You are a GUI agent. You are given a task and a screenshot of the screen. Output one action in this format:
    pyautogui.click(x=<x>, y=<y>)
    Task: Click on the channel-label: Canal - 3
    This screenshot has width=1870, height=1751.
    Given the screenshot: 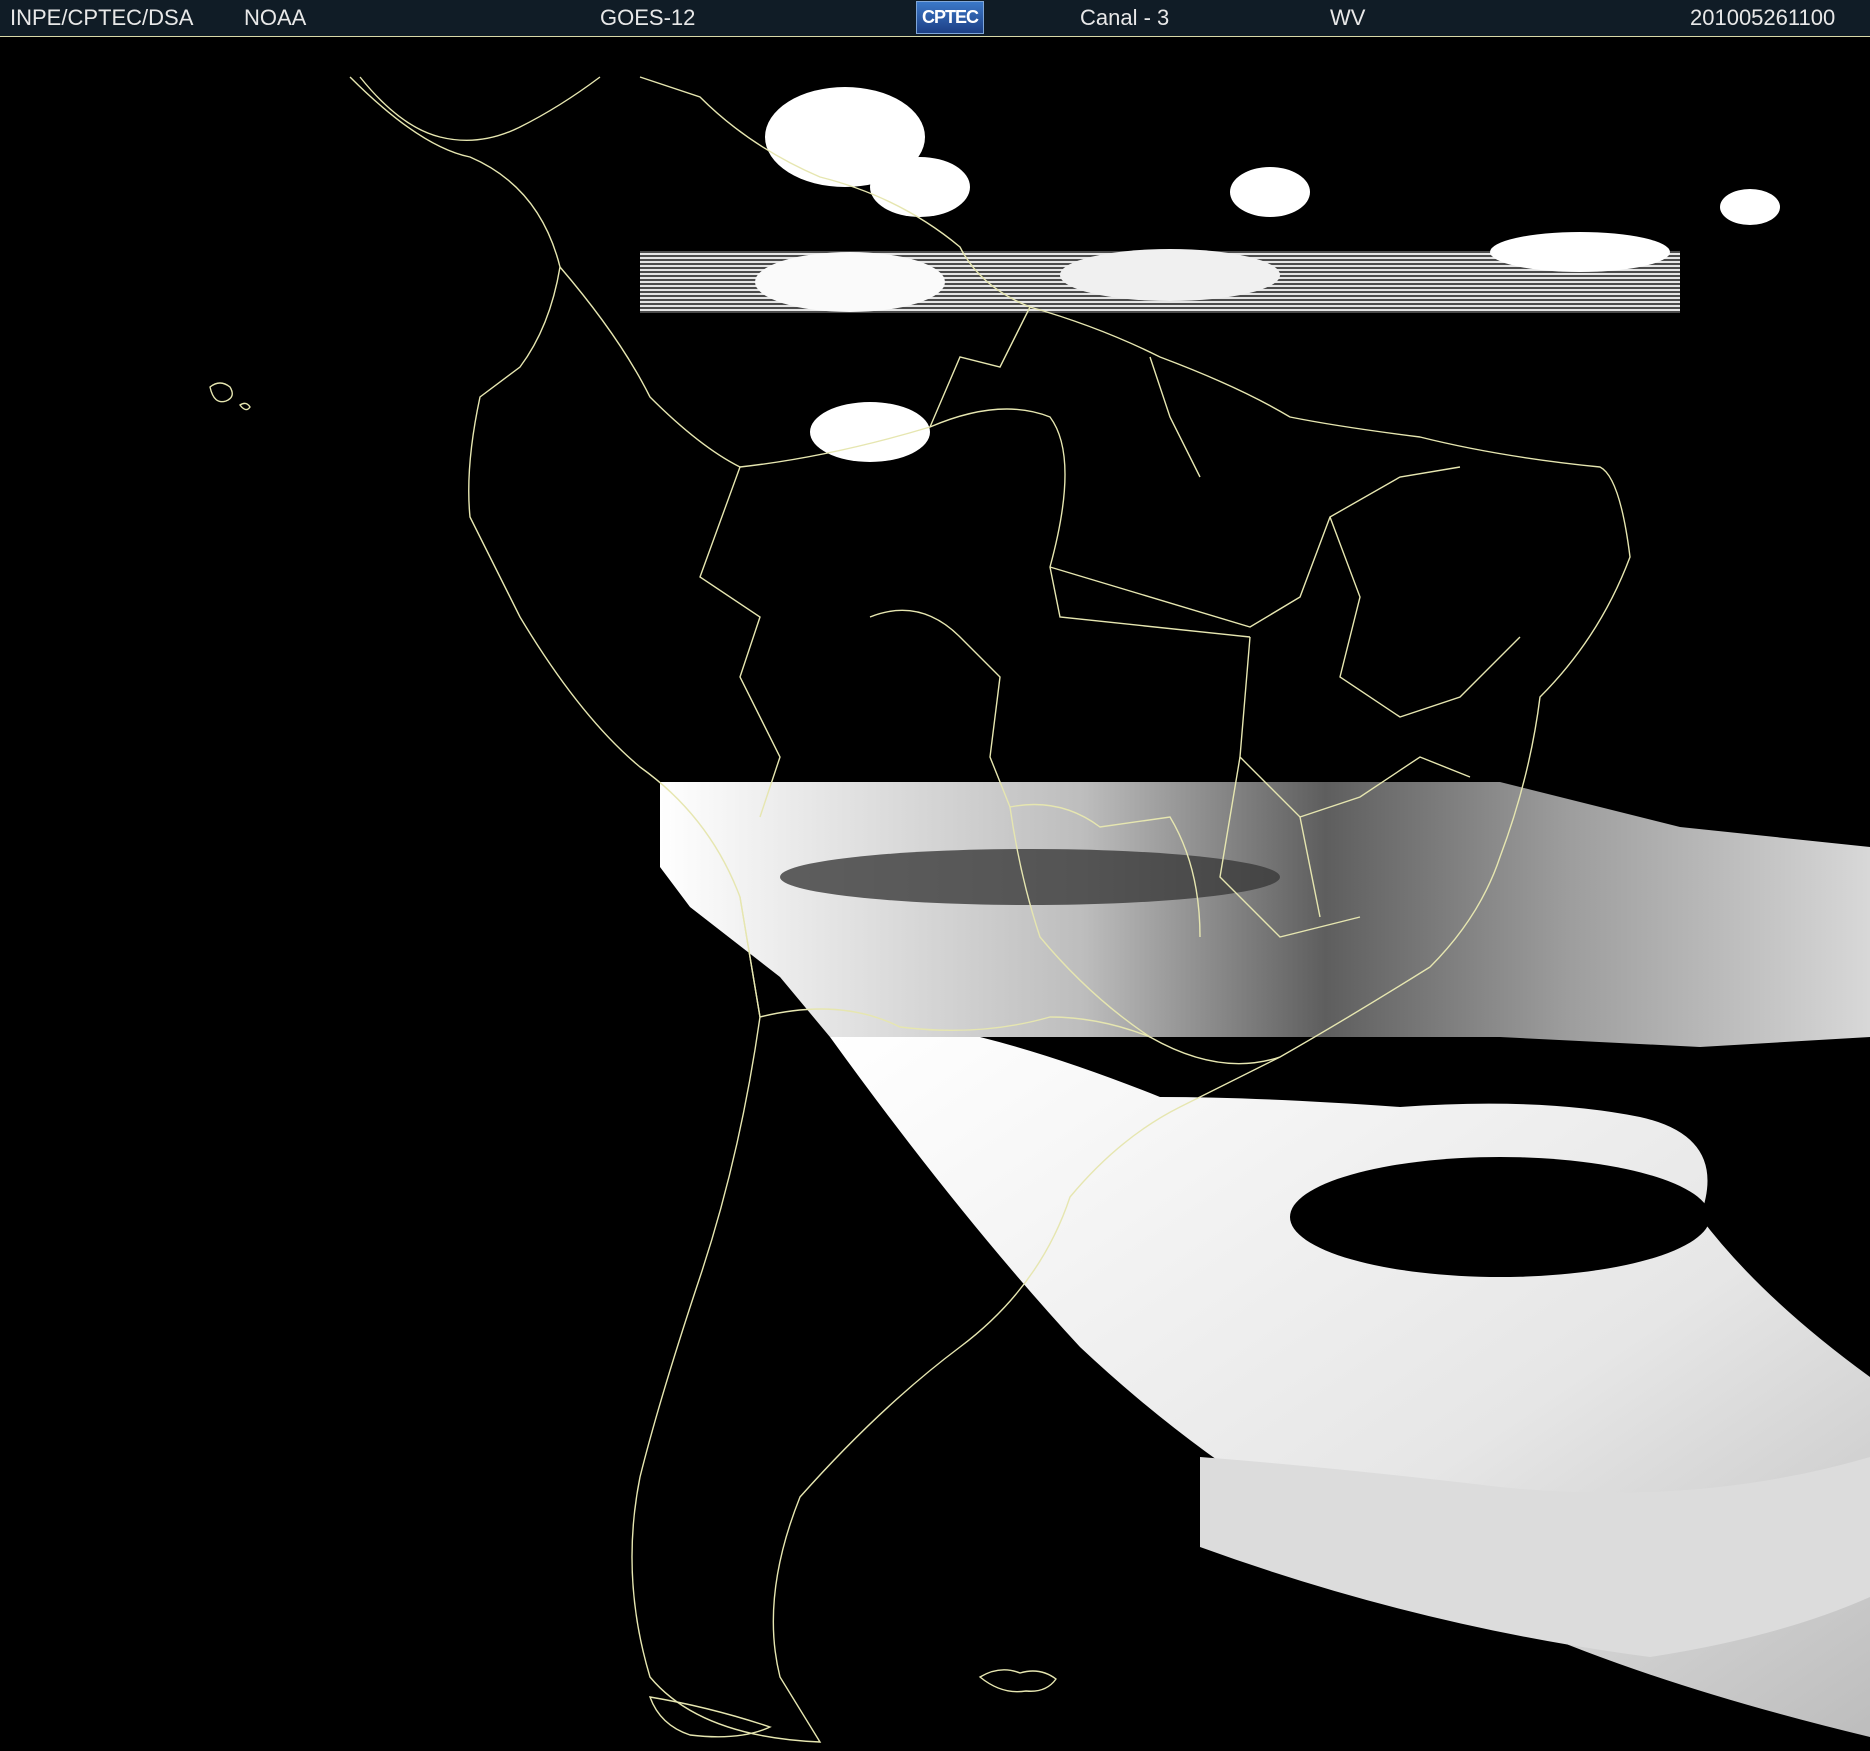 What is the action you would take?
    pyautogui.click(x=1125, y=17)
    